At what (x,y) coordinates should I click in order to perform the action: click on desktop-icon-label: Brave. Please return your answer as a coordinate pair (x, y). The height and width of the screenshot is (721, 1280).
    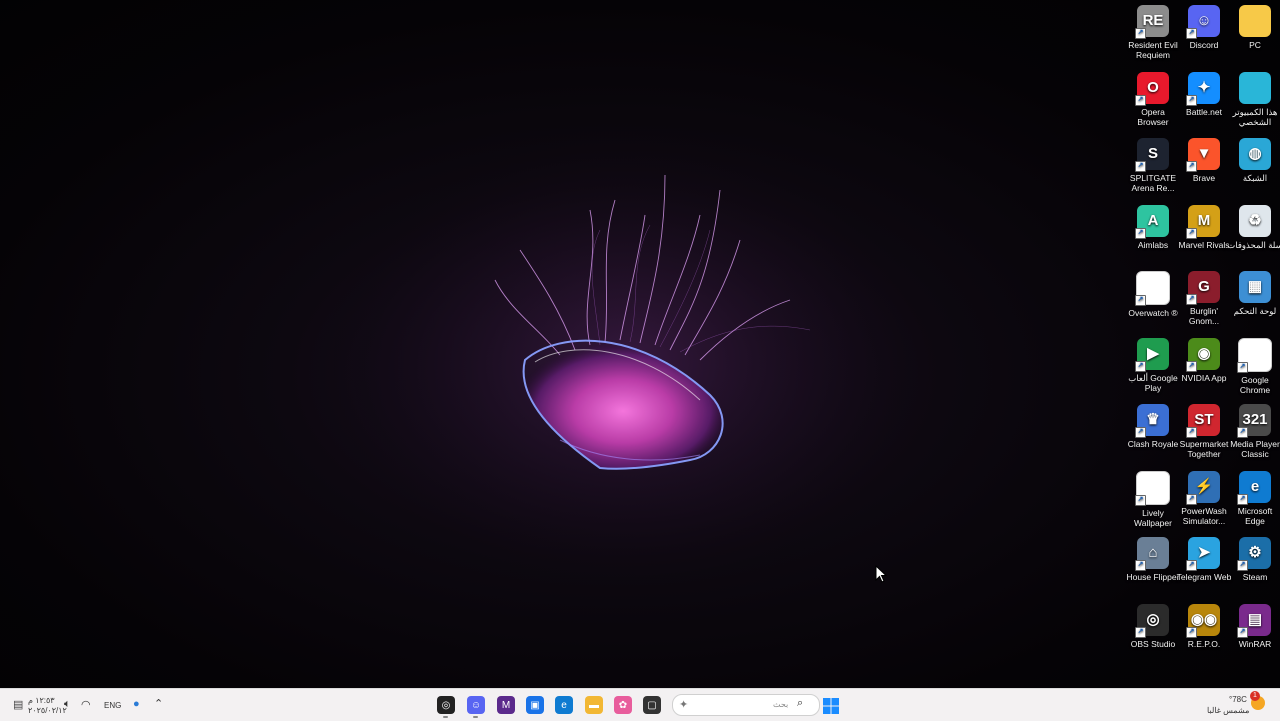
    Looking at the image, I should click on (1204, 178).